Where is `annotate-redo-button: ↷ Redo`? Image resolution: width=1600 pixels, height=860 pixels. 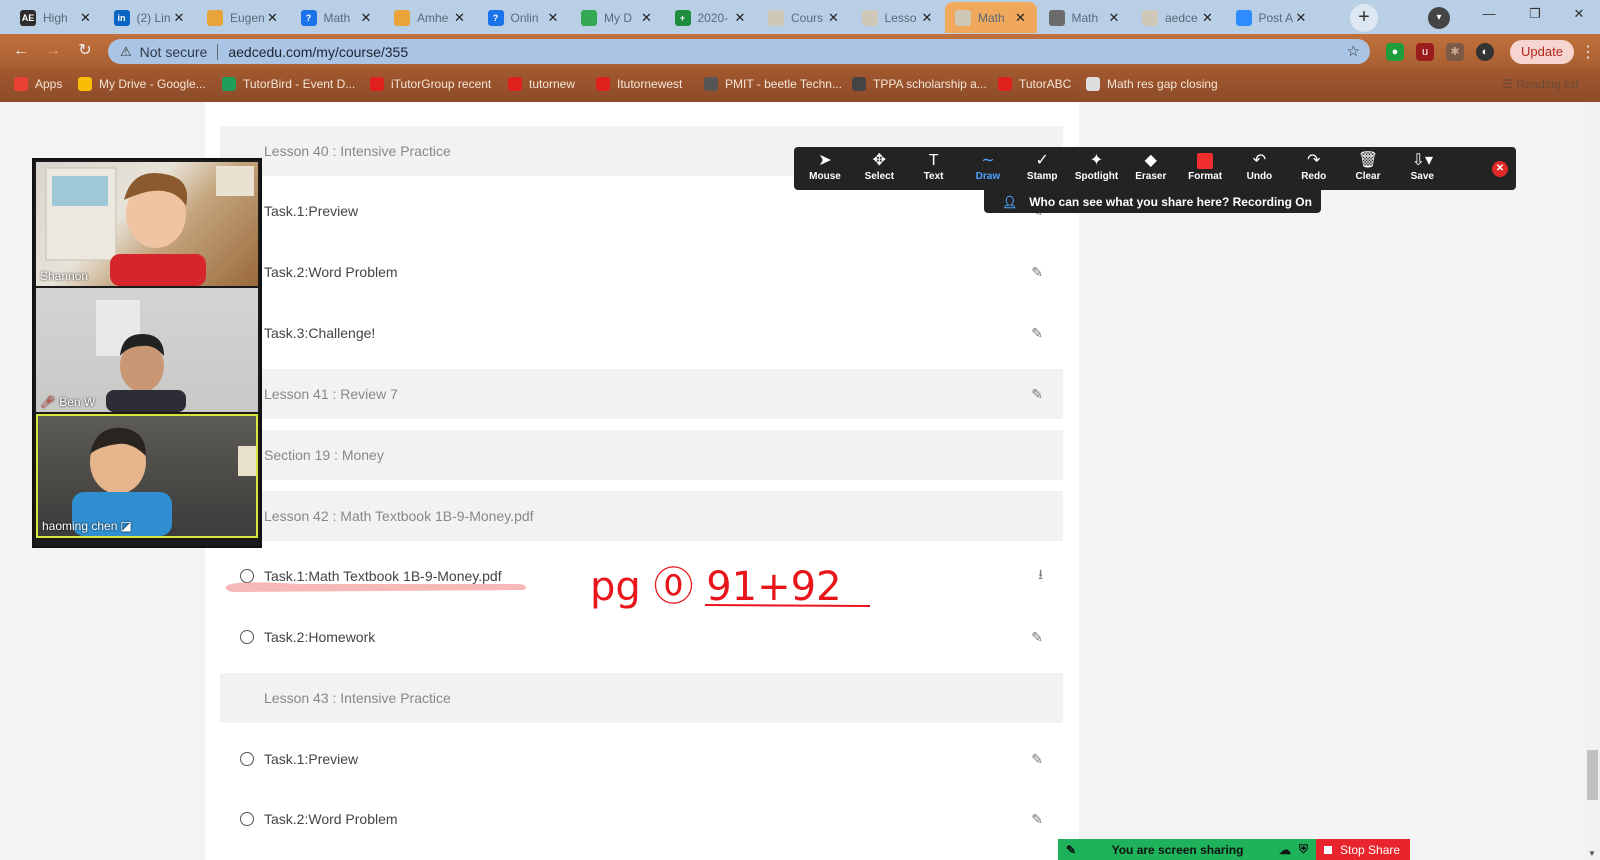
annotate-redo-button: ↷ Redo is located at coordinates (1314, 169).